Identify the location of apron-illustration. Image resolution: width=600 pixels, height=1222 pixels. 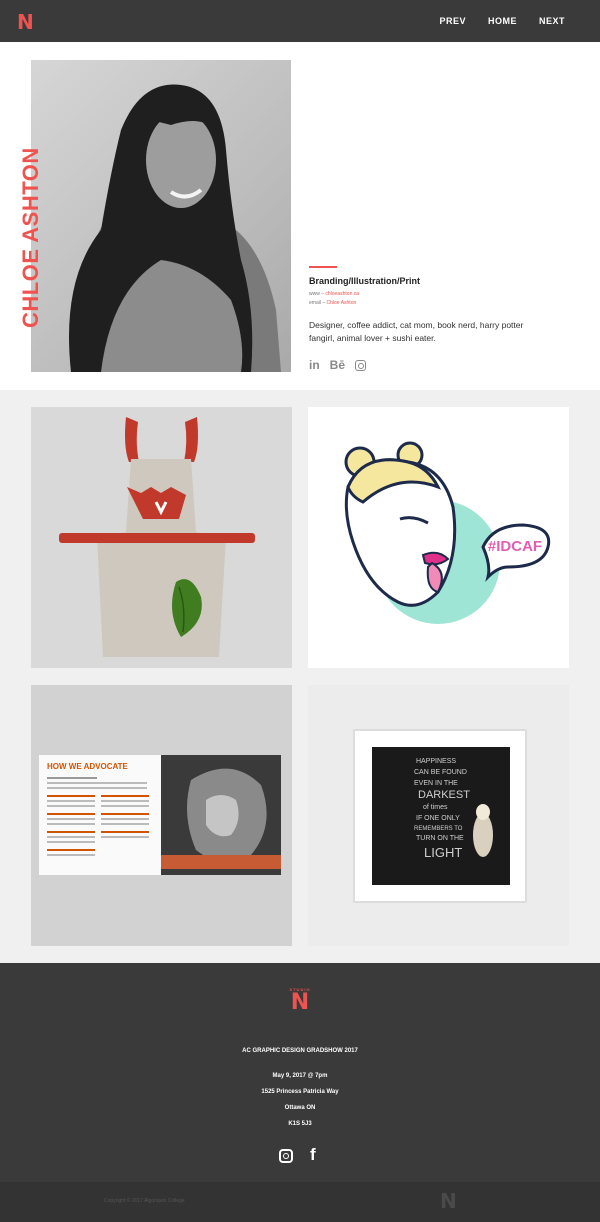
(157, 537).